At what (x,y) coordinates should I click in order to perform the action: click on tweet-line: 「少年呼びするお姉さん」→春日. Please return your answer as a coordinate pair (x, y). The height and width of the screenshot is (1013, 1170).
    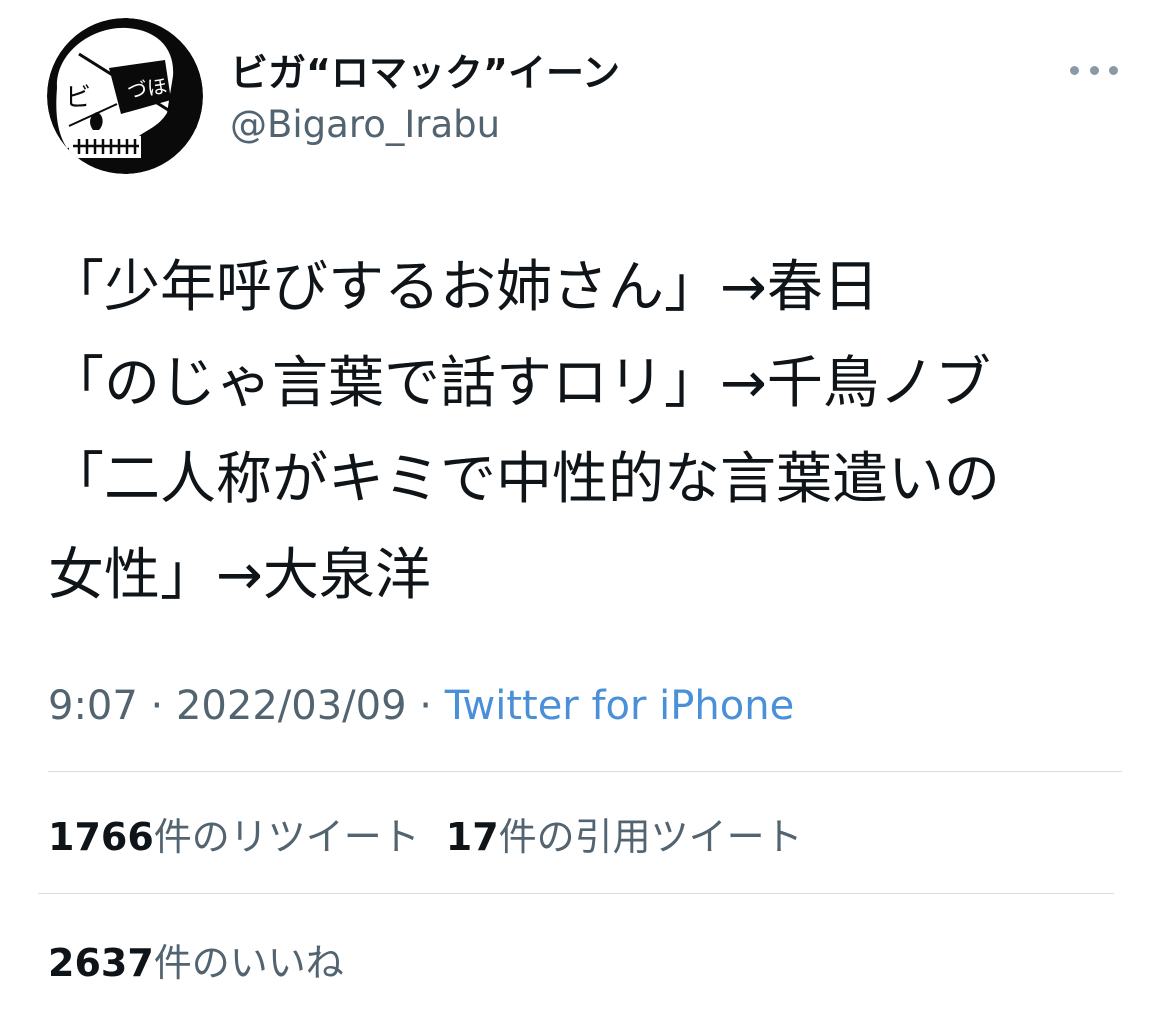
    Looking at the image, I should click on (463, 287).